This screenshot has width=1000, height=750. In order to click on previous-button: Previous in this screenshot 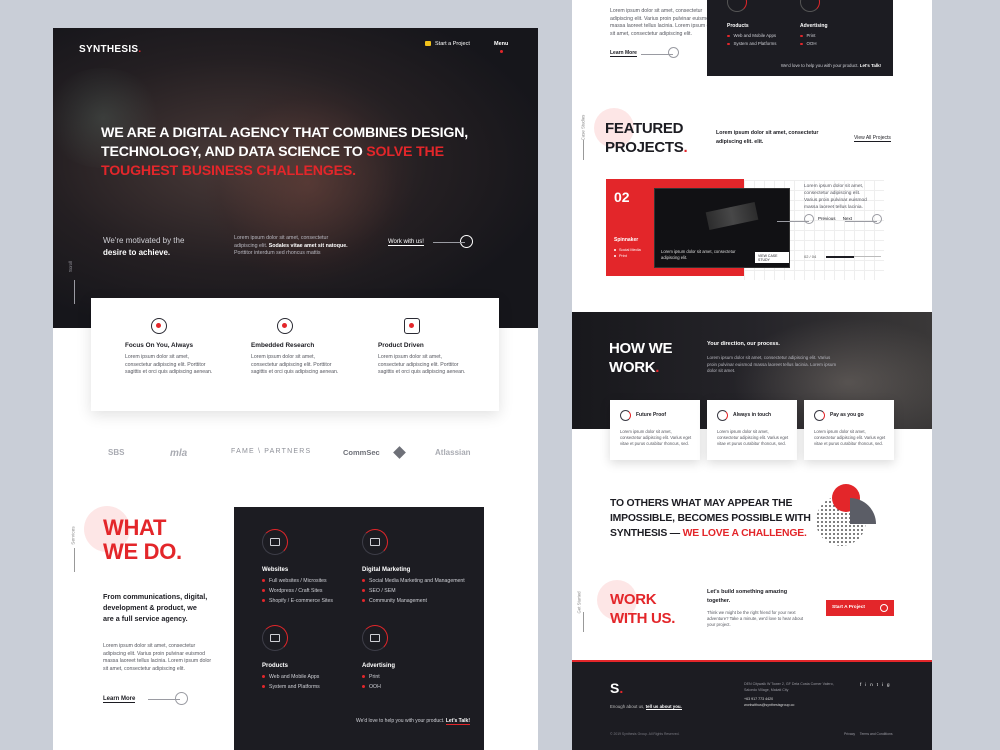, I will do `click(806, 219)`.